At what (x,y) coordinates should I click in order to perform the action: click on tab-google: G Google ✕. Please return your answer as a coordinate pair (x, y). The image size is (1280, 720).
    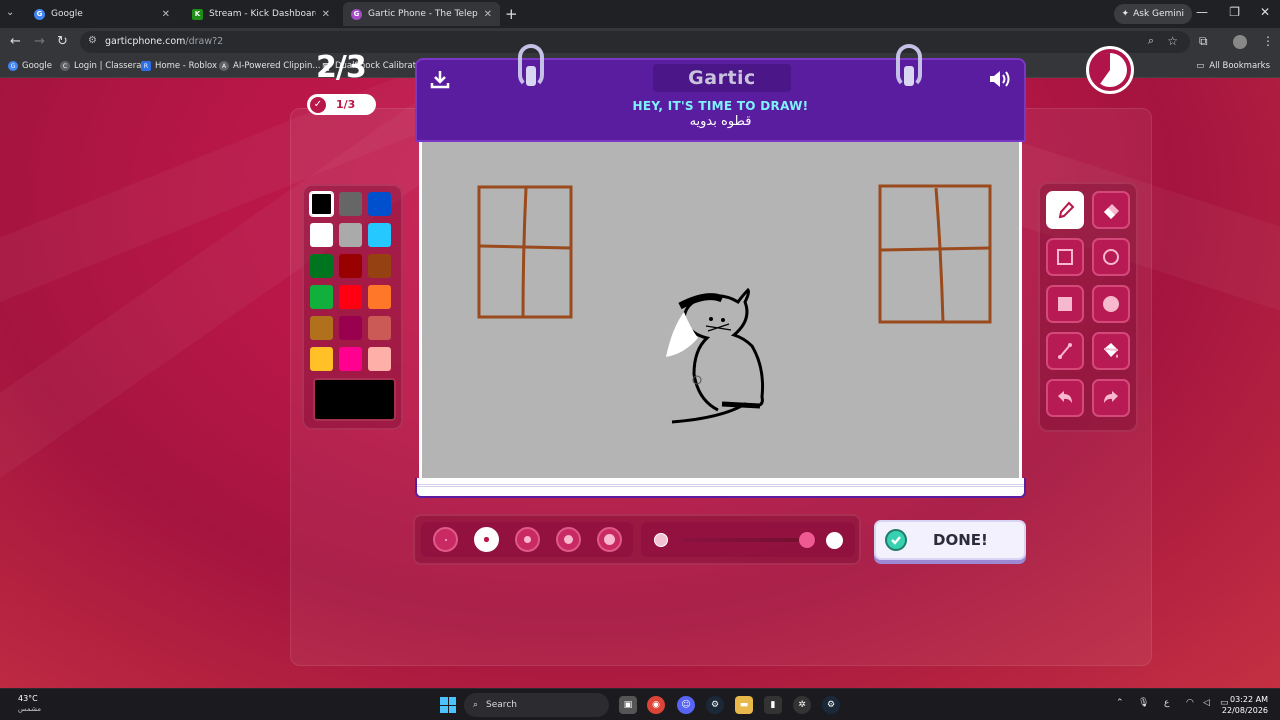
    Looking at the image, I should click on (102, 14).